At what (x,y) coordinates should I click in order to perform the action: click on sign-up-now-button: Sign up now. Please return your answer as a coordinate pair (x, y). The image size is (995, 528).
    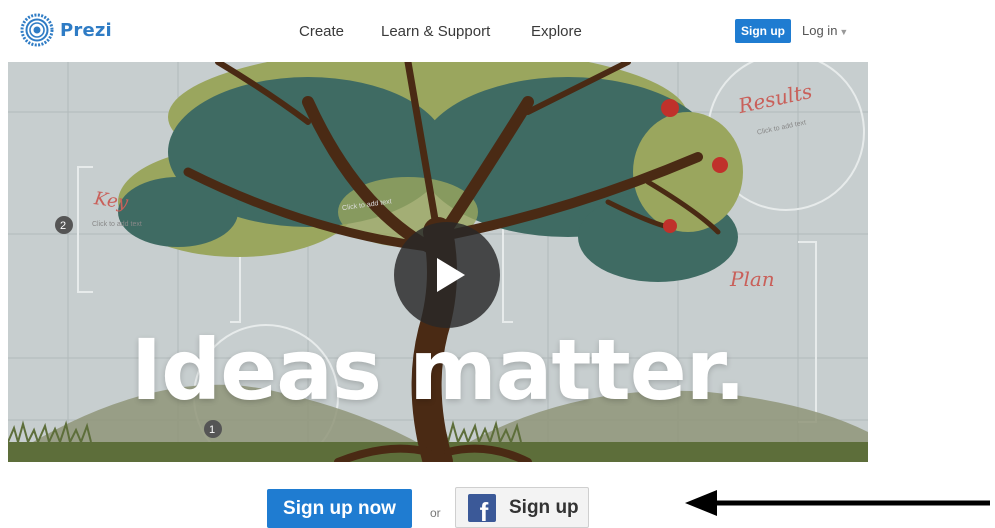
    Looking at the image, I should click on (339, 508).